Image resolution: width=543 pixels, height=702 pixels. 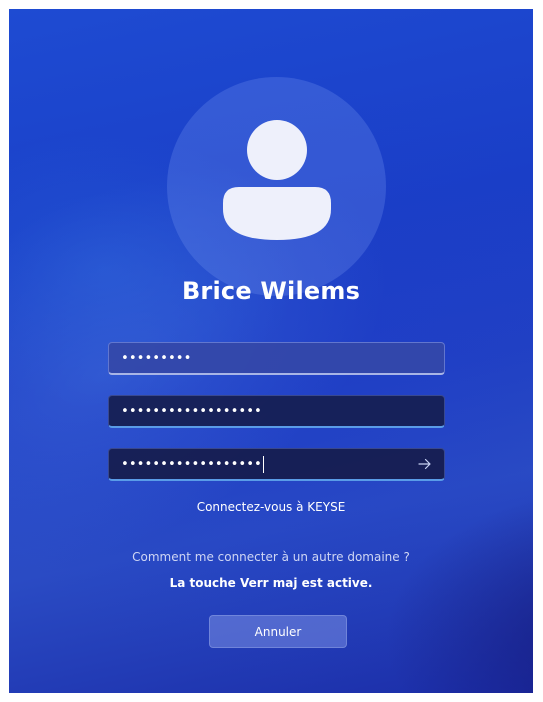 I want to click on submit-arrow-button, so click(x=425, y=464).